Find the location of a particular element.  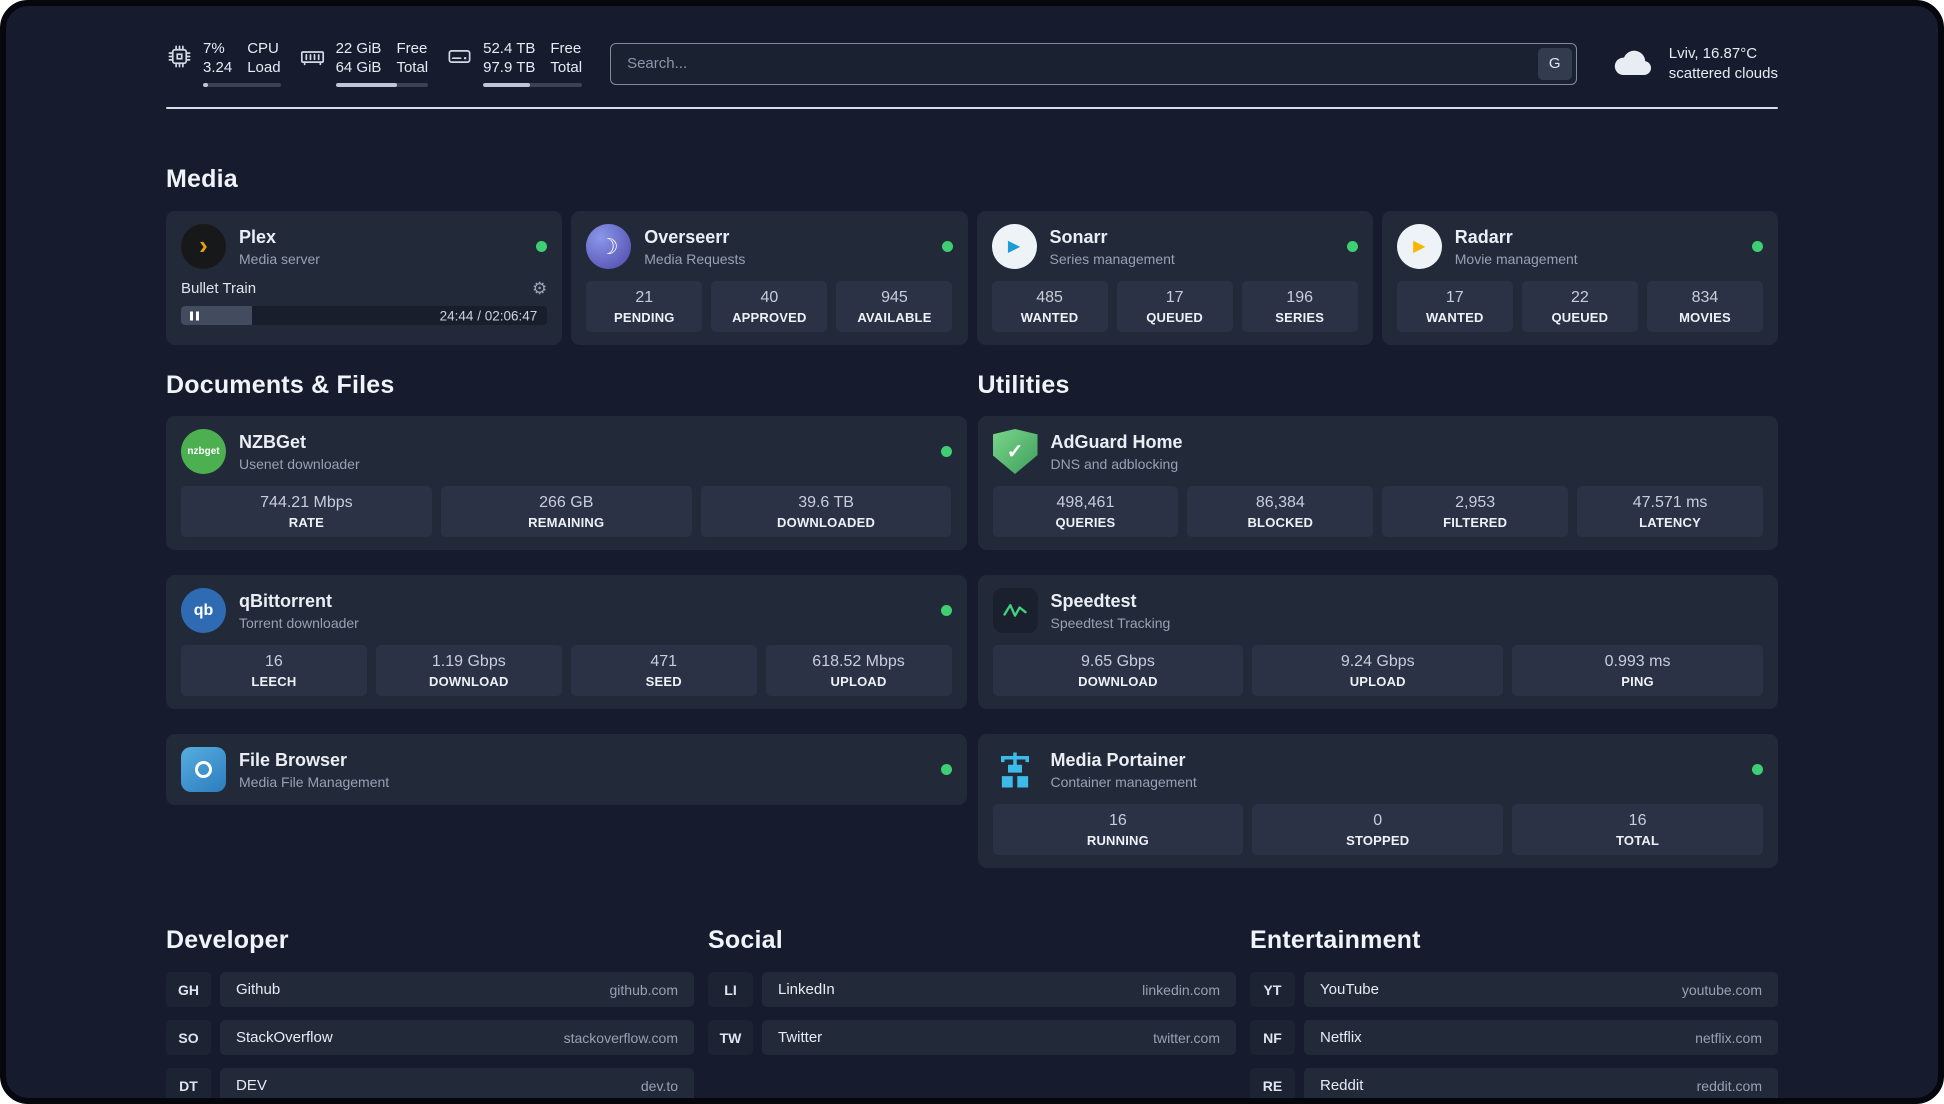

stat-total: 16 TOTAL is located at coordinates (1637, 829).